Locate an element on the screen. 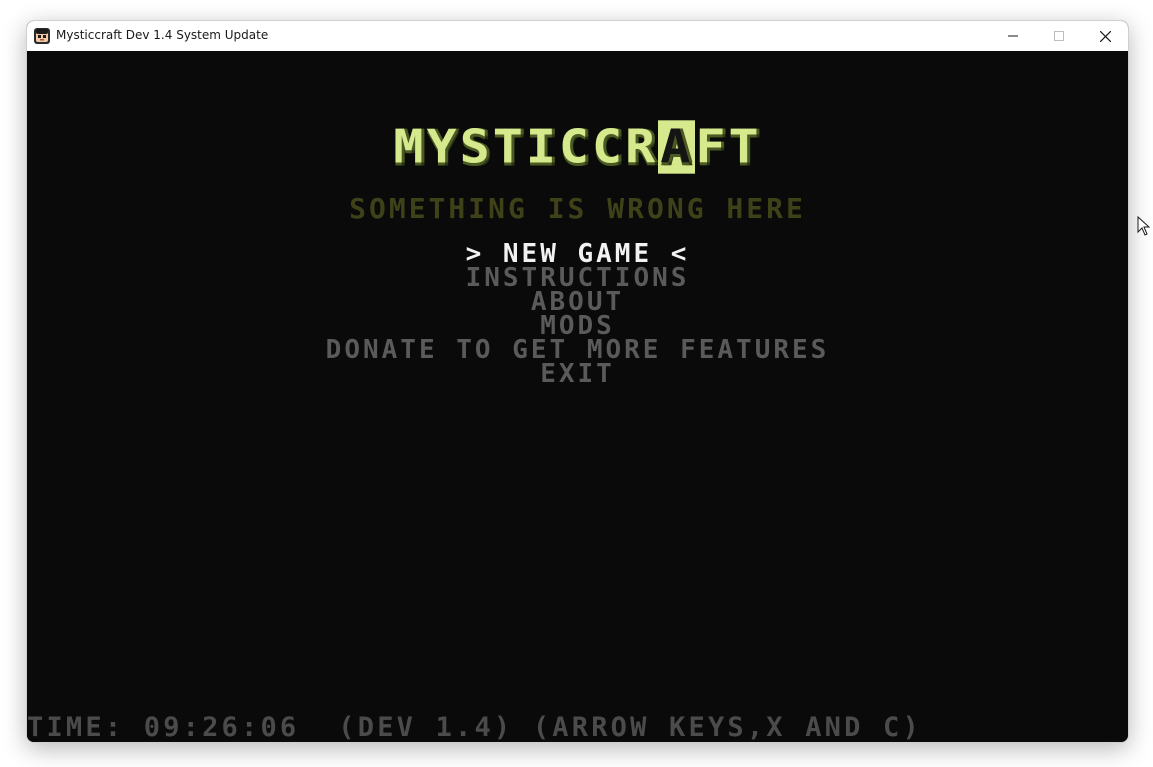 This screenshot has width=1153, height=767. subtitle: SOMETHING IS WRONG HERE is located at coordinates (577, 208).